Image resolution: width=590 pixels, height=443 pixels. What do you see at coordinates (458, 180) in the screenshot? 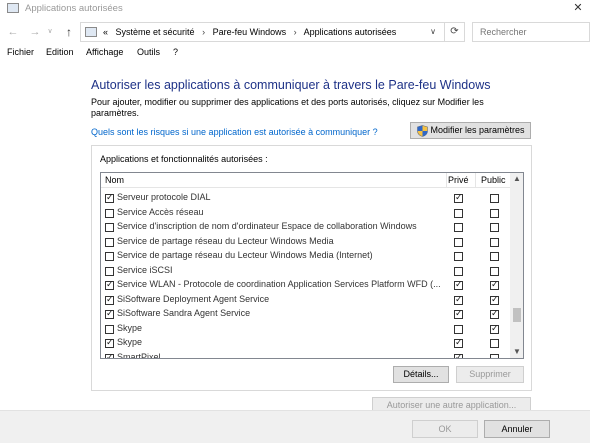
I see `column-header-private: Privé` at bounding box center [458, 180].